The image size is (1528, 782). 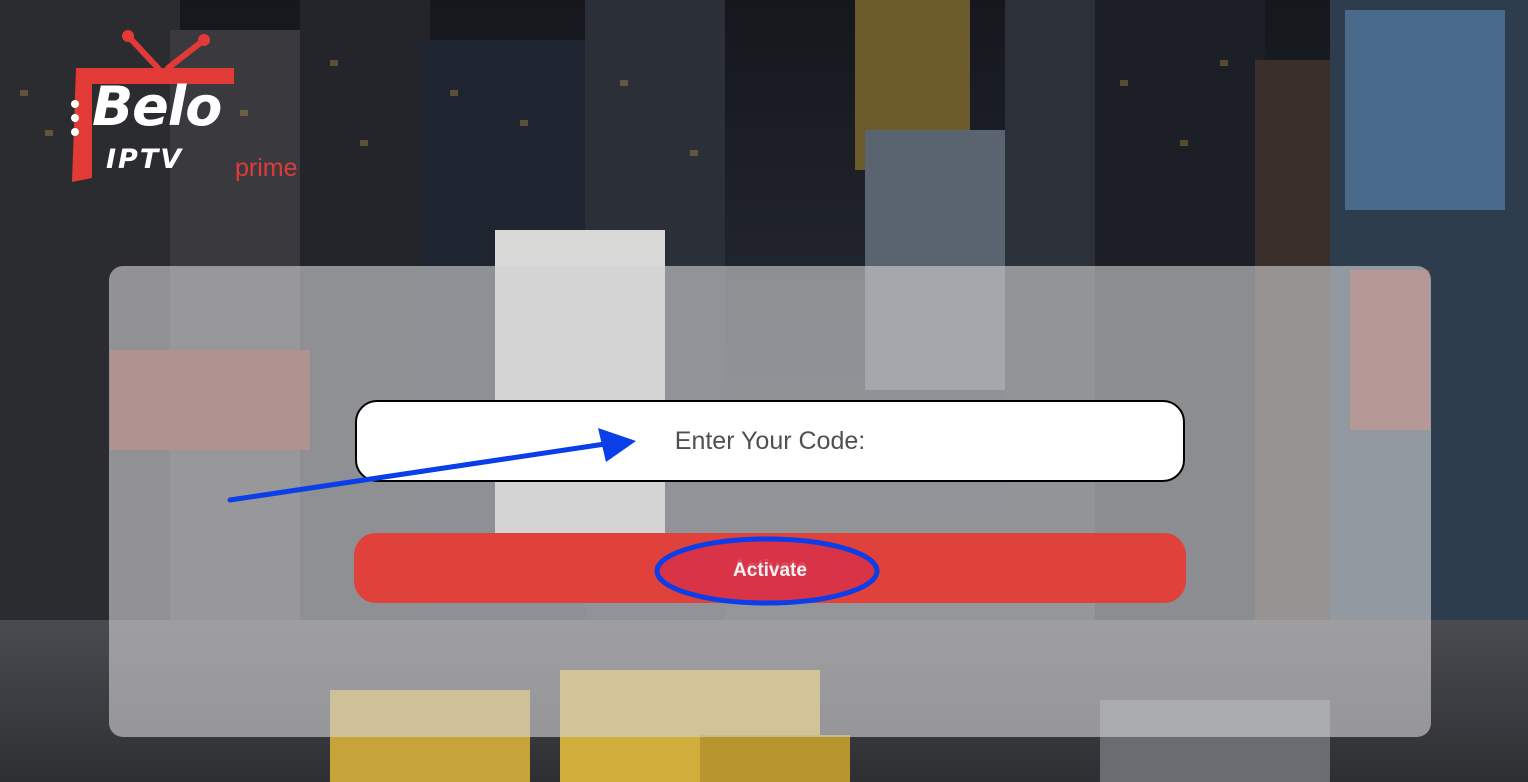 I want to click on logo-brand: Belo, so click(x=157, y=106).